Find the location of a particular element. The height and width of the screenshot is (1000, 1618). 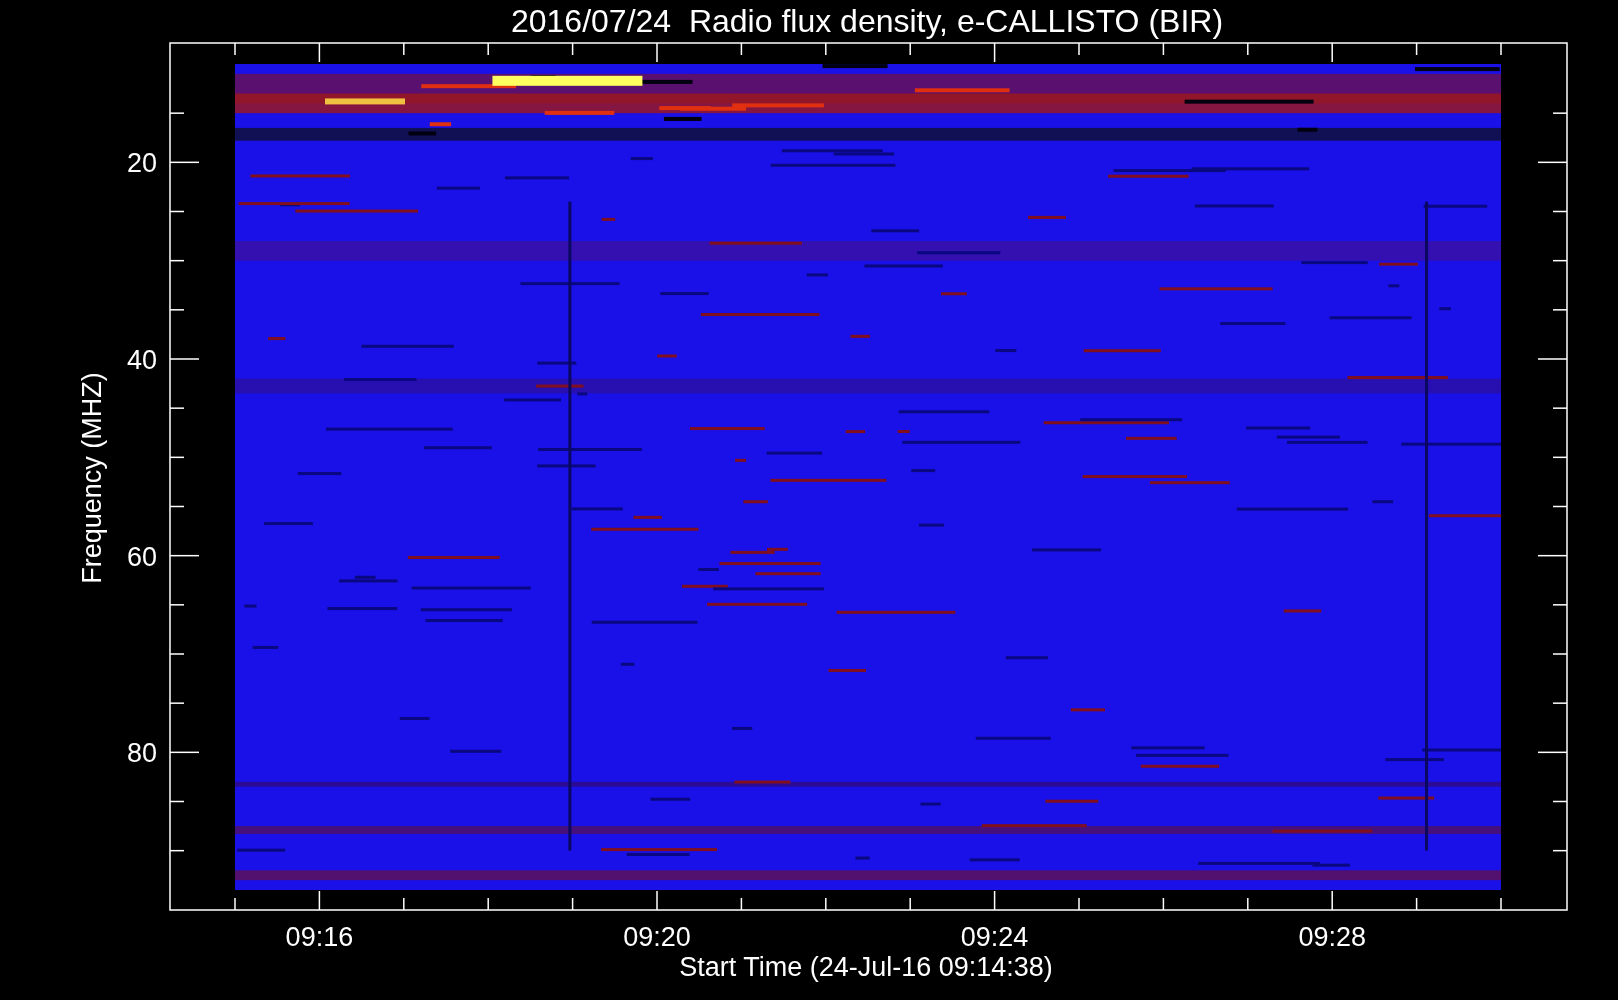

x-tick-label: 09:24 is located at coordinates (994, 937).